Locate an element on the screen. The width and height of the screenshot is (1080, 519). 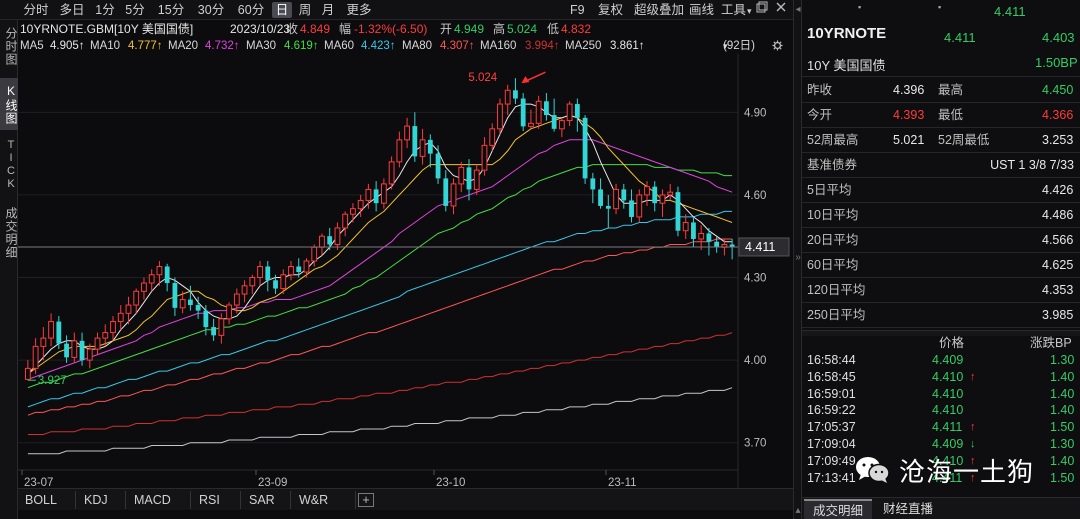
side-tab-trade-detail: 成交明细 is located at coordinates (9, 233).